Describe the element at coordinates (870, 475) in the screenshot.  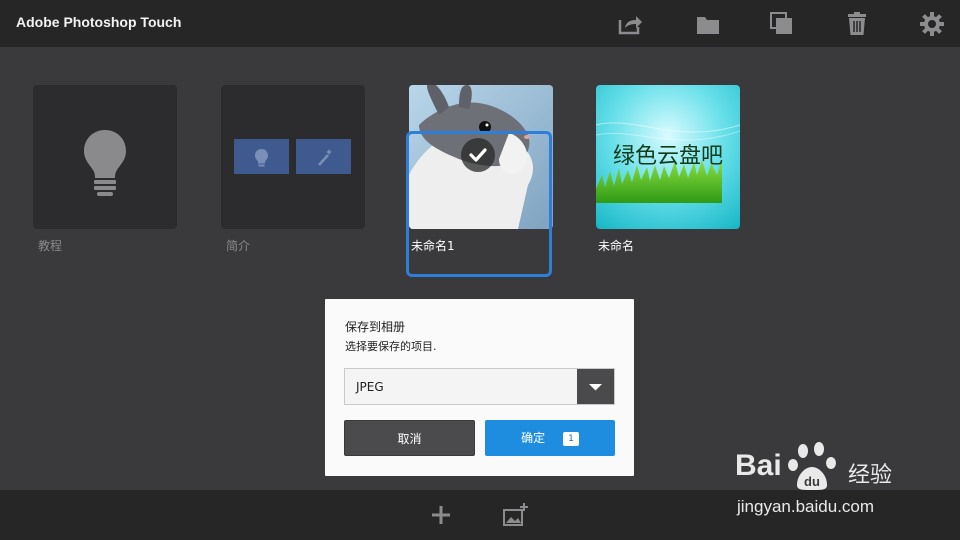
I see `watermark-suffix: 经验` at that location.